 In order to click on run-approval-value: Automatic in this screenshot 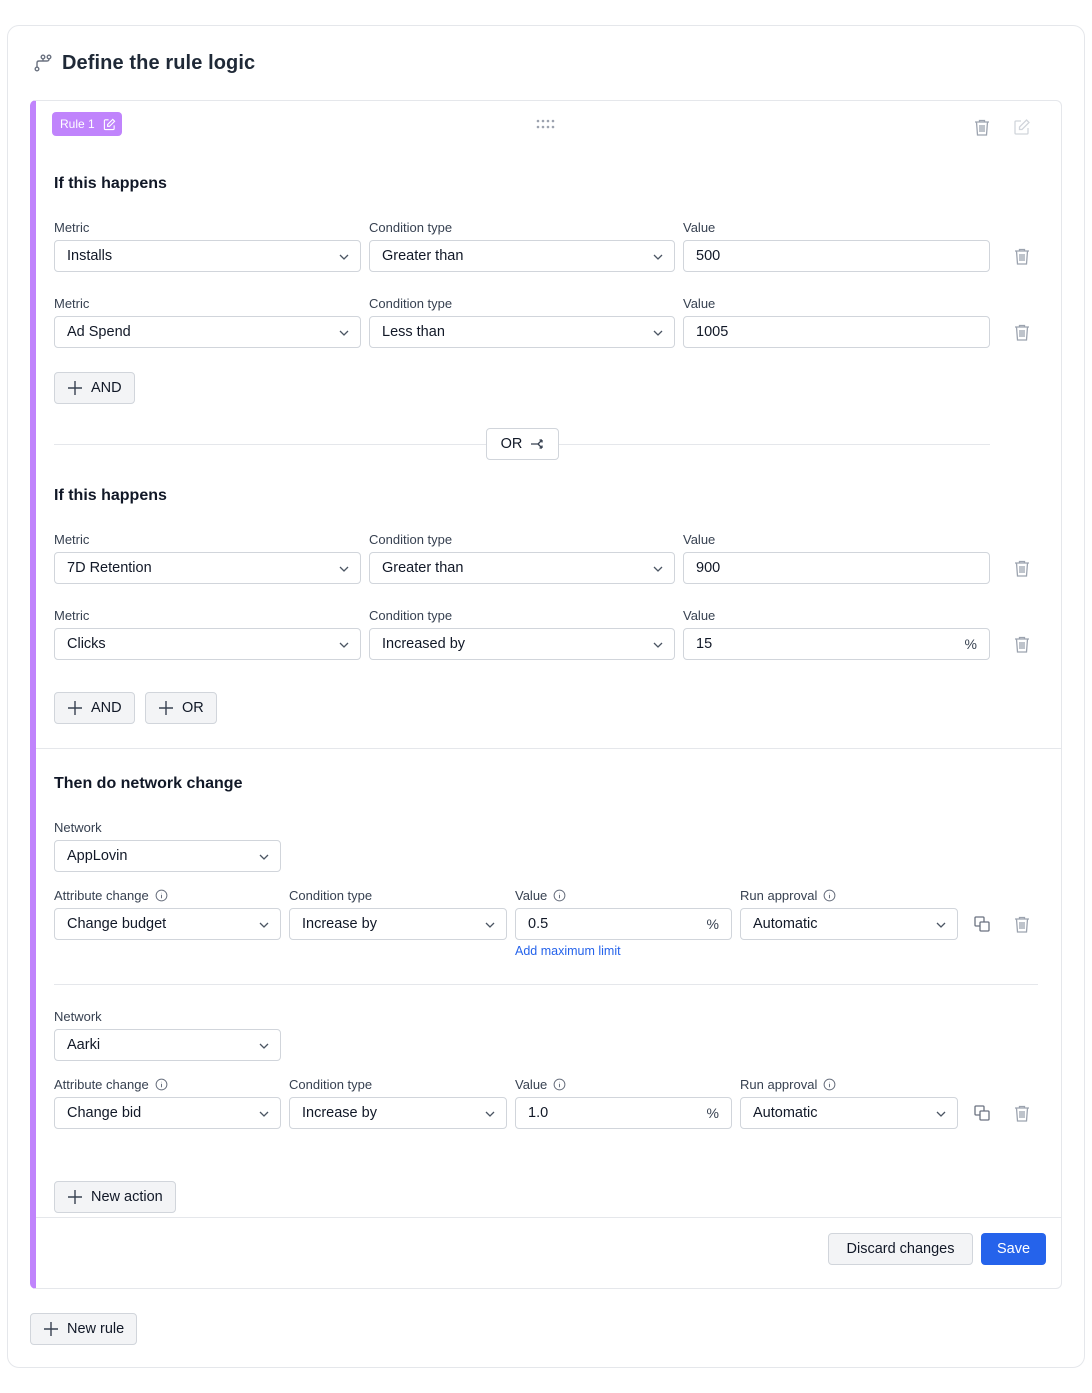, I will do `click(785, 1113)`.